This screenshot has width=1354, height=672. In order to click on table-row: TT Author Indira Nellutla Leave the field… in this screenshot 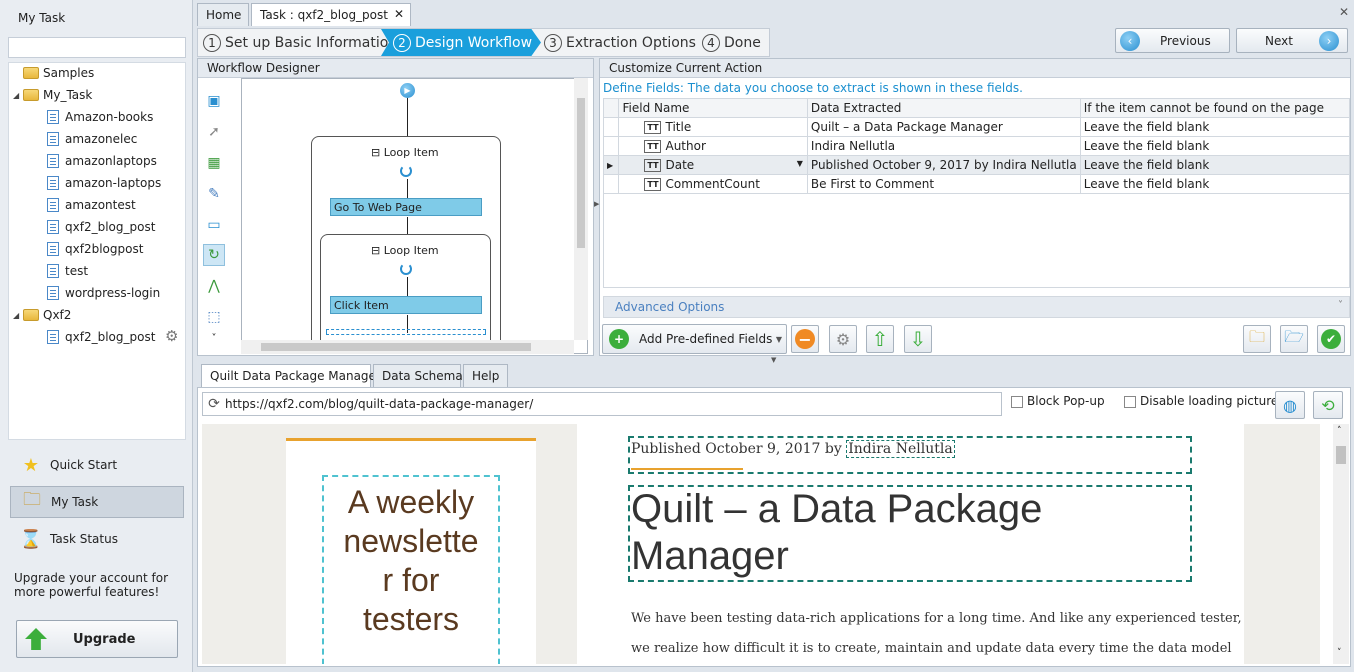, I will do `click(976, 146)`.